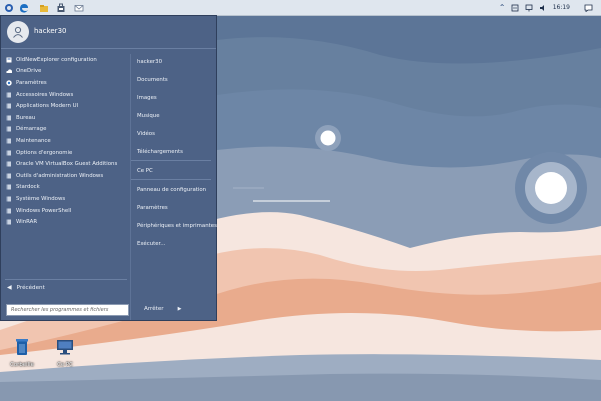 This screenshot has width=601, height=401. I want to click on column-divider, so click(130, 187).